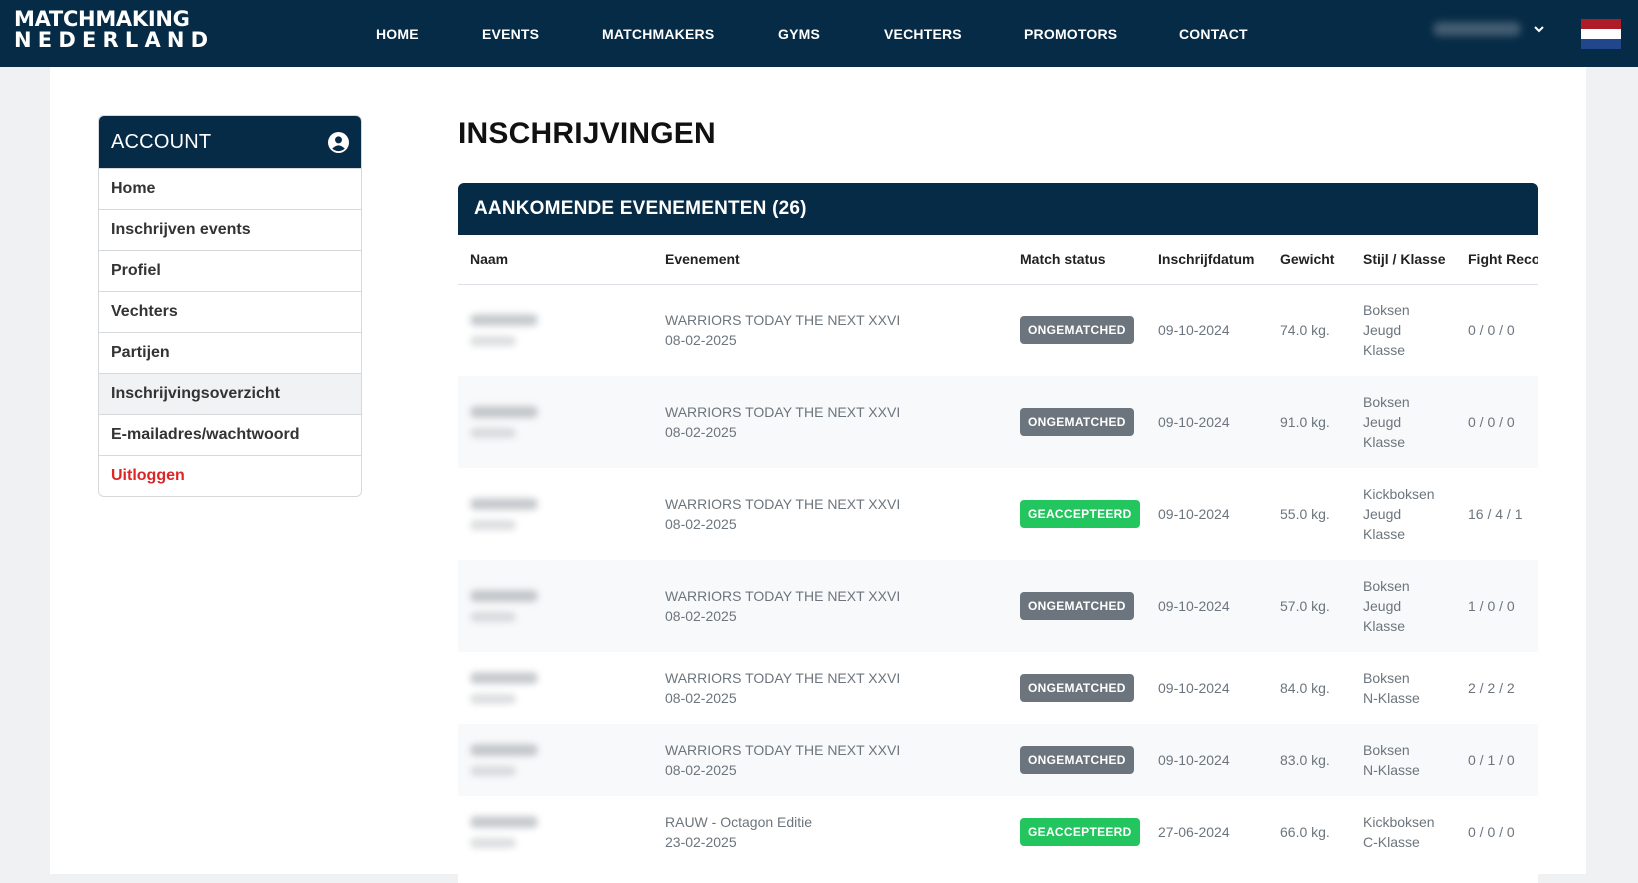 The image size is (1638, 883). I want to click on cell-stijl-klasse: Kickboksen Jeugd Klasse, so click(1403, 514).